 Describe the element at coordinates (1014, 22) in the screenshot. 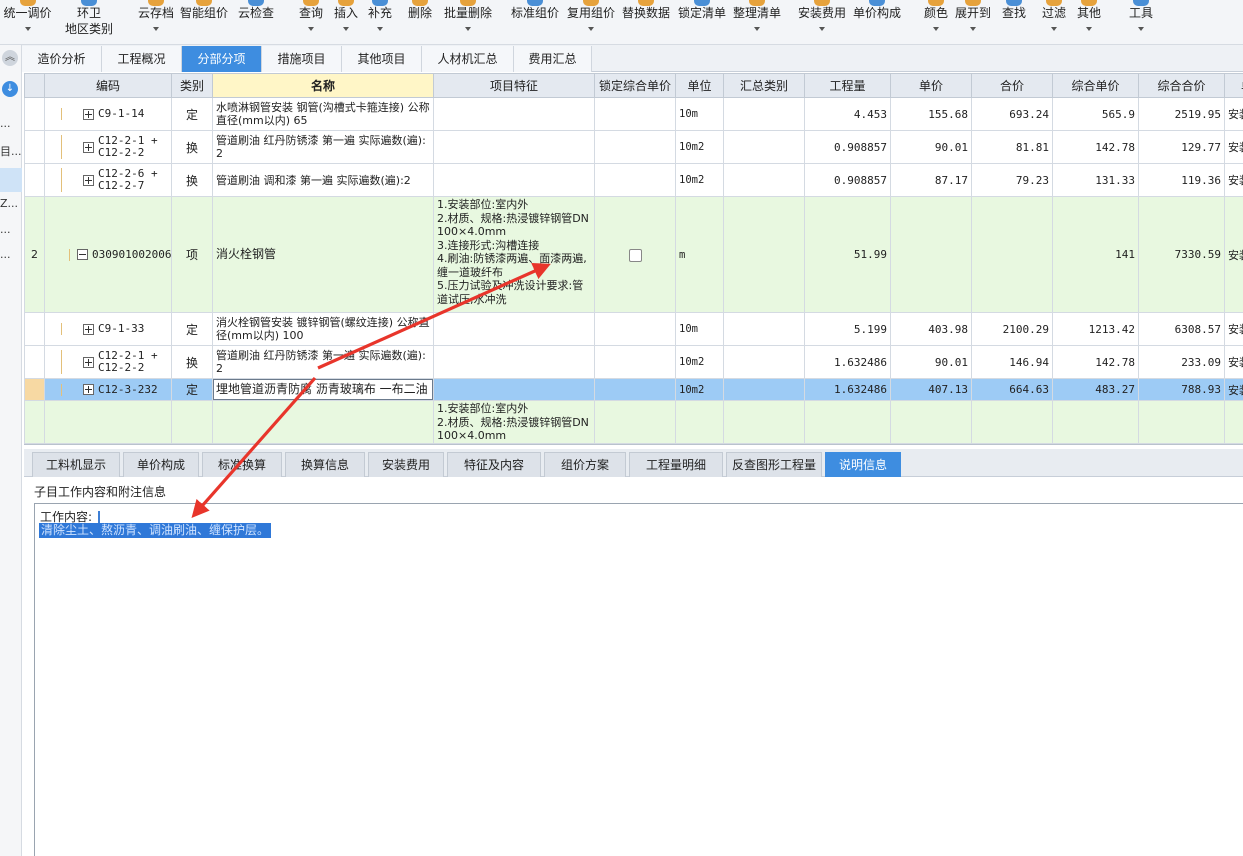

I see `toolbar-button-19: 查找` at that location.